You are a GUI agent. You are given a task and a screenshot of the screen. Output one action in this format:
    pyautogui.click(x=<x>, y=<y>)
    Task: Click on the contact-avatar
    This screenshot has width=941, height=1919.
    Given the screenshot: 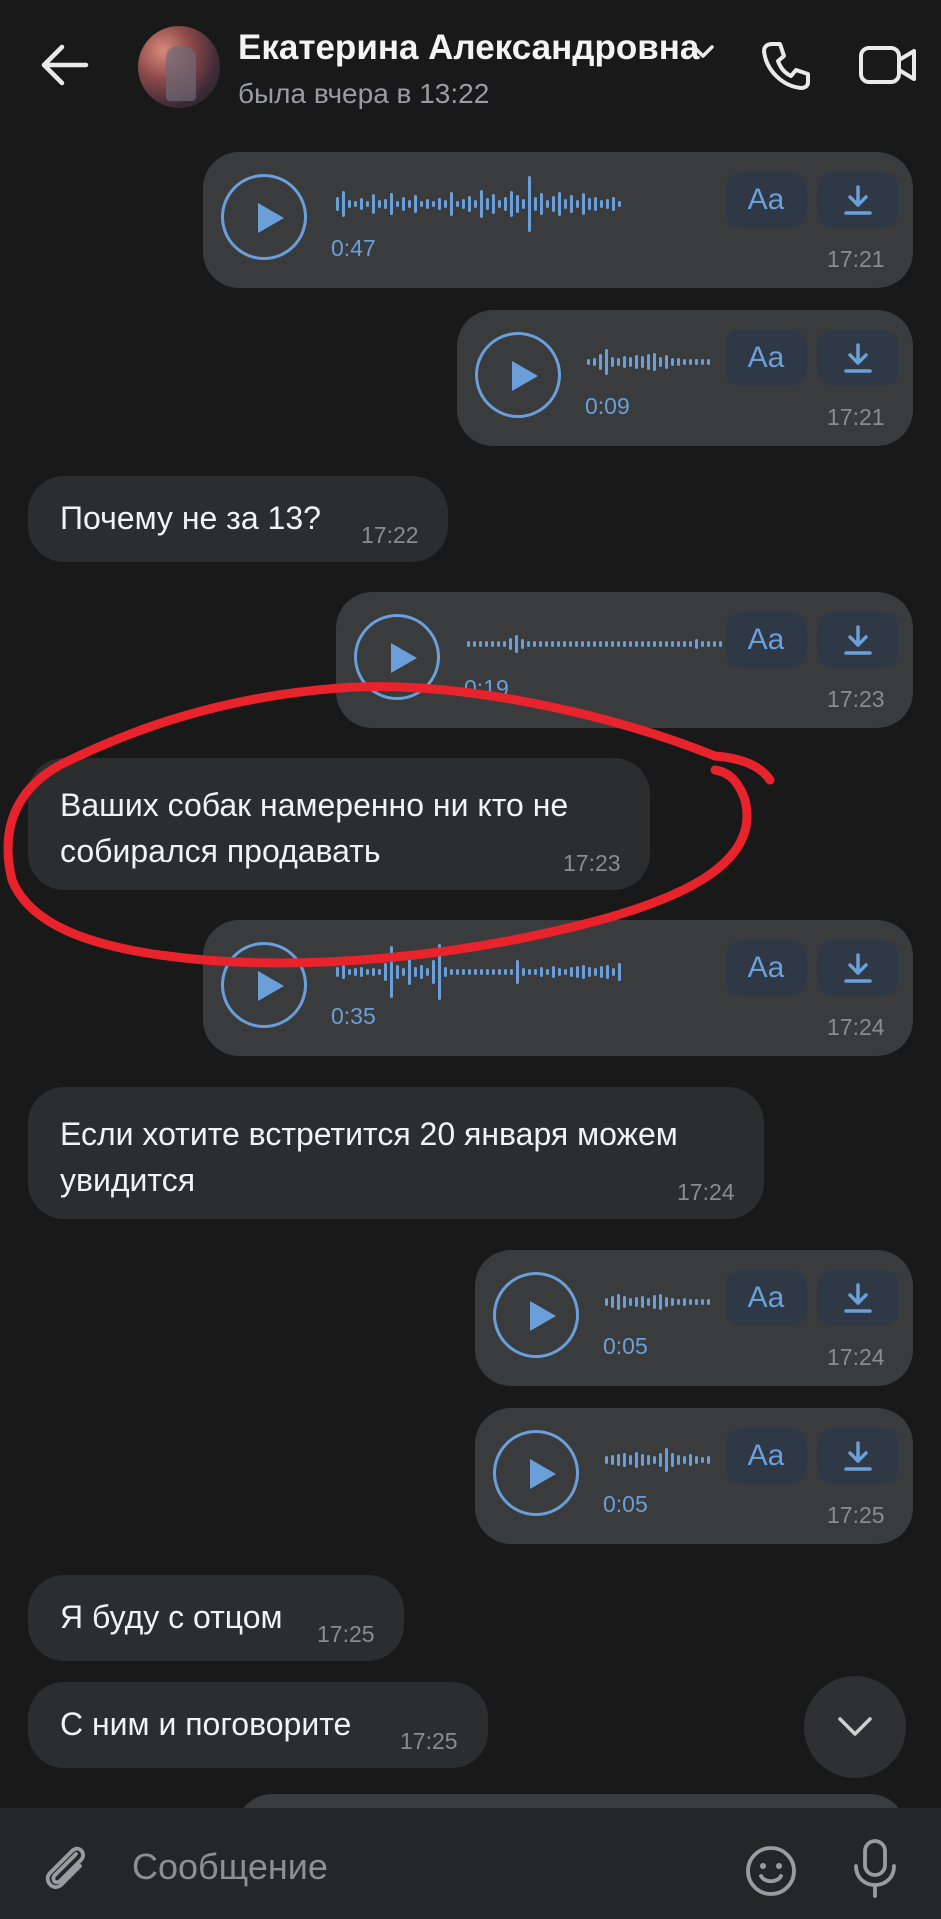 What is the action you would take?
    pyautogui.click(x=179, y=67)
    